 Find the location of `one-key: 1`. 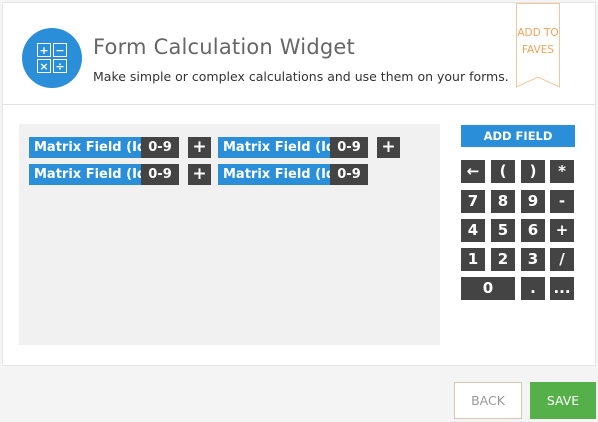

one-key: 1 is located at coordinates (473, 259).